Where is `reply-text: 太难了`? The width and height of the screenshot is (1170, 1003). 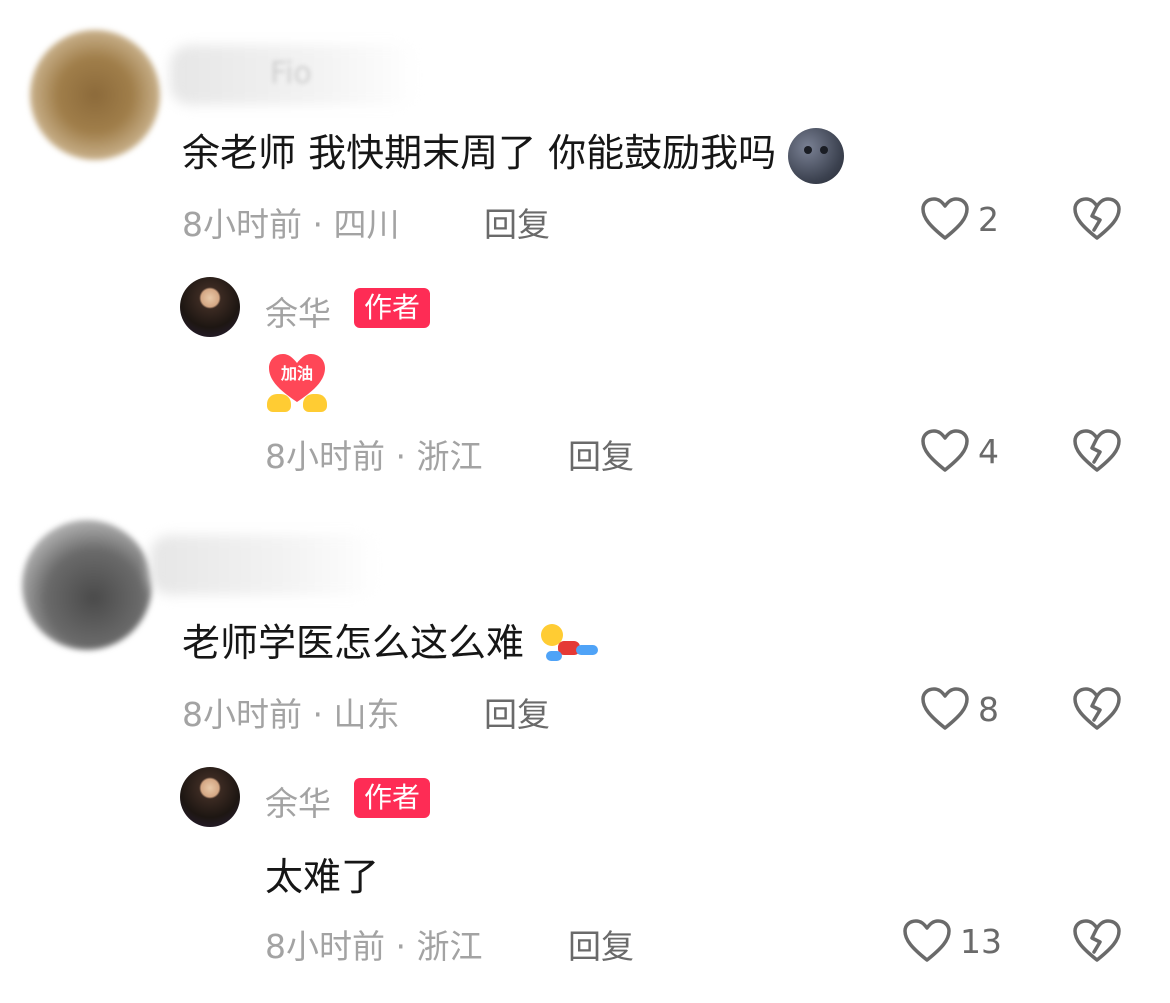
reply-text: 太难了 is located at coordinates (322, 877).